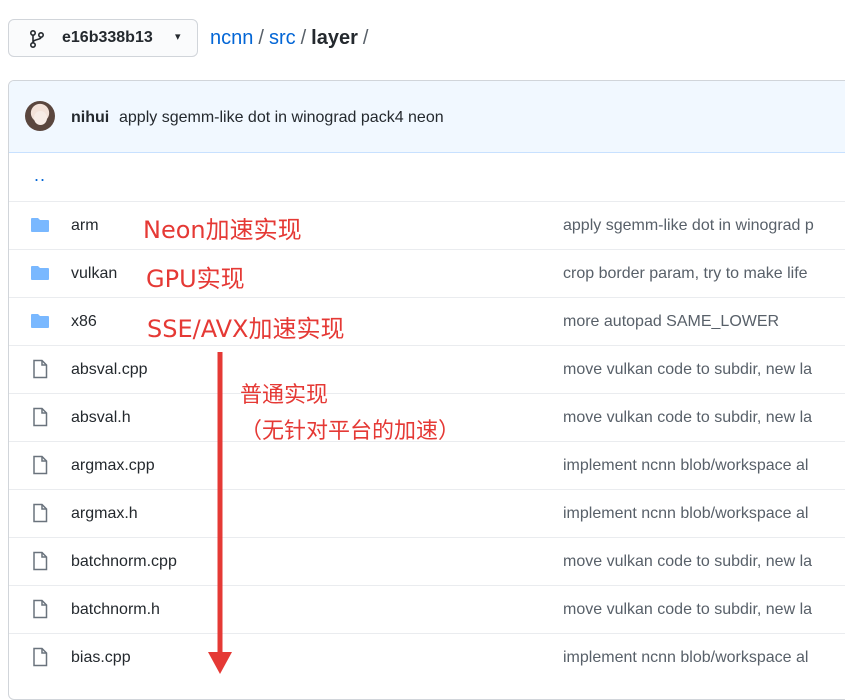 The image size is (845, 700). Describe the element at coordinates (124, 562) in the screenshot. I see `file-name-link: batchnorm.cpp` at that location.